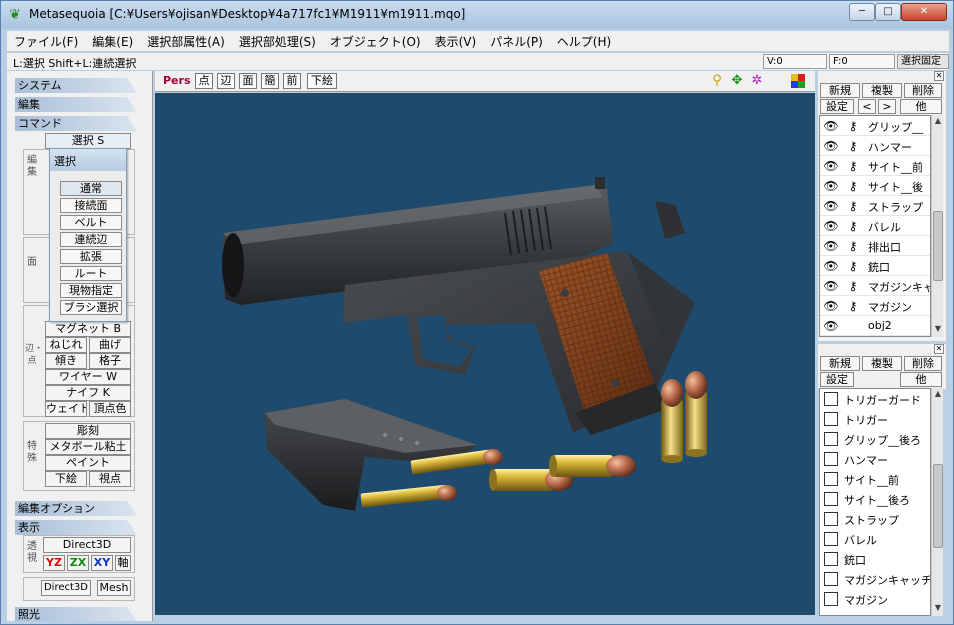  Describe the element at coordinates (91, 290) in the screenshot. I see `select-specify-button: 現物指定` at that location.